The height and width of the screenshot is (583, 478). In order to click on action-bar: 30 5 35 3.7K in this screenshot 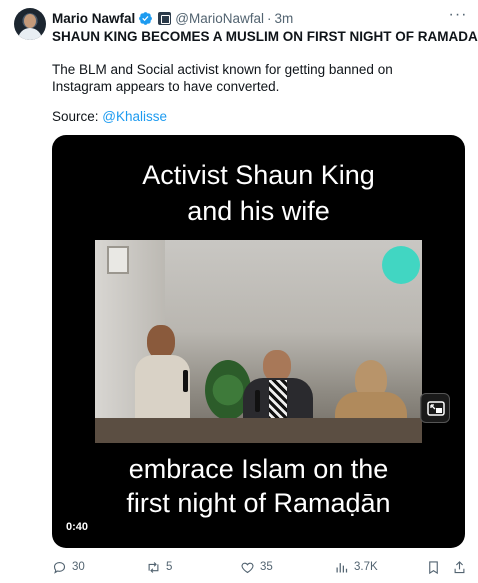, I will do `click(262, 567)`.